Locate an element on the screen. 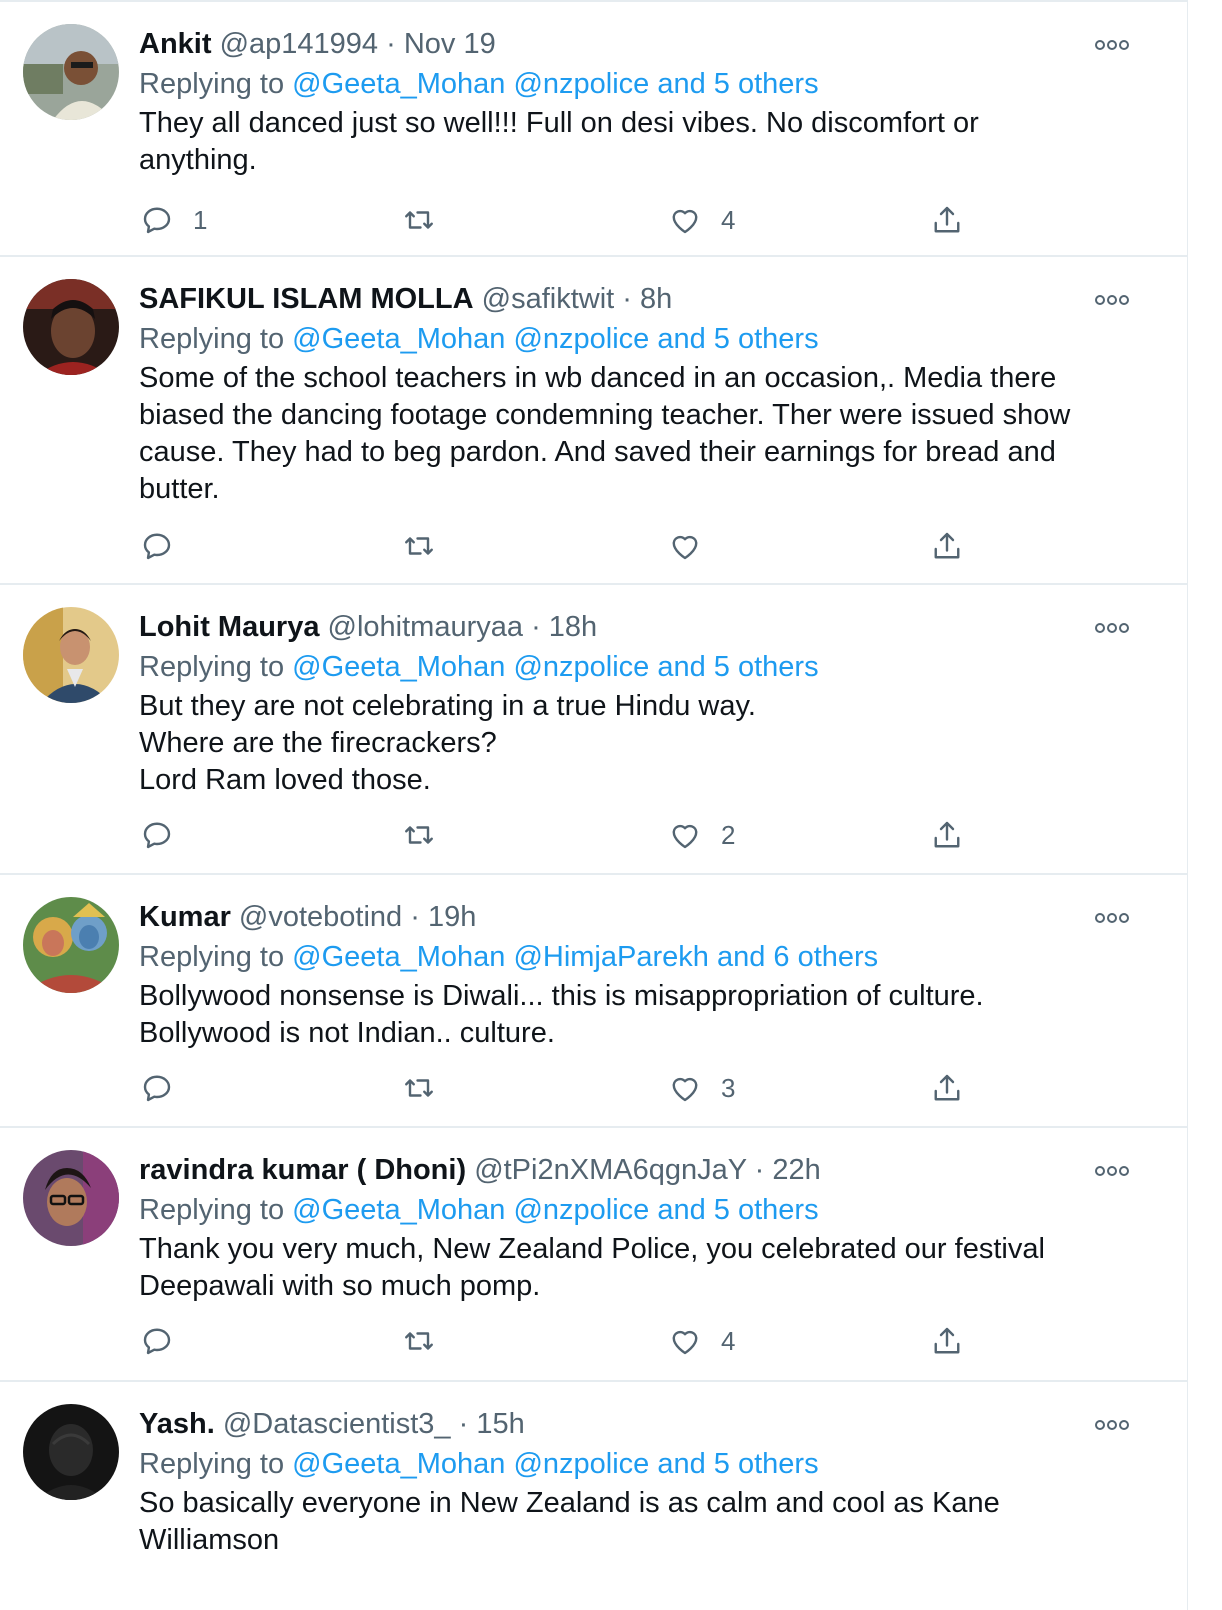 This screenshot has height=1610, width=1222. user-handle: @tPi2nXMA6qgnJaY is located at coordinates (610, 1170).